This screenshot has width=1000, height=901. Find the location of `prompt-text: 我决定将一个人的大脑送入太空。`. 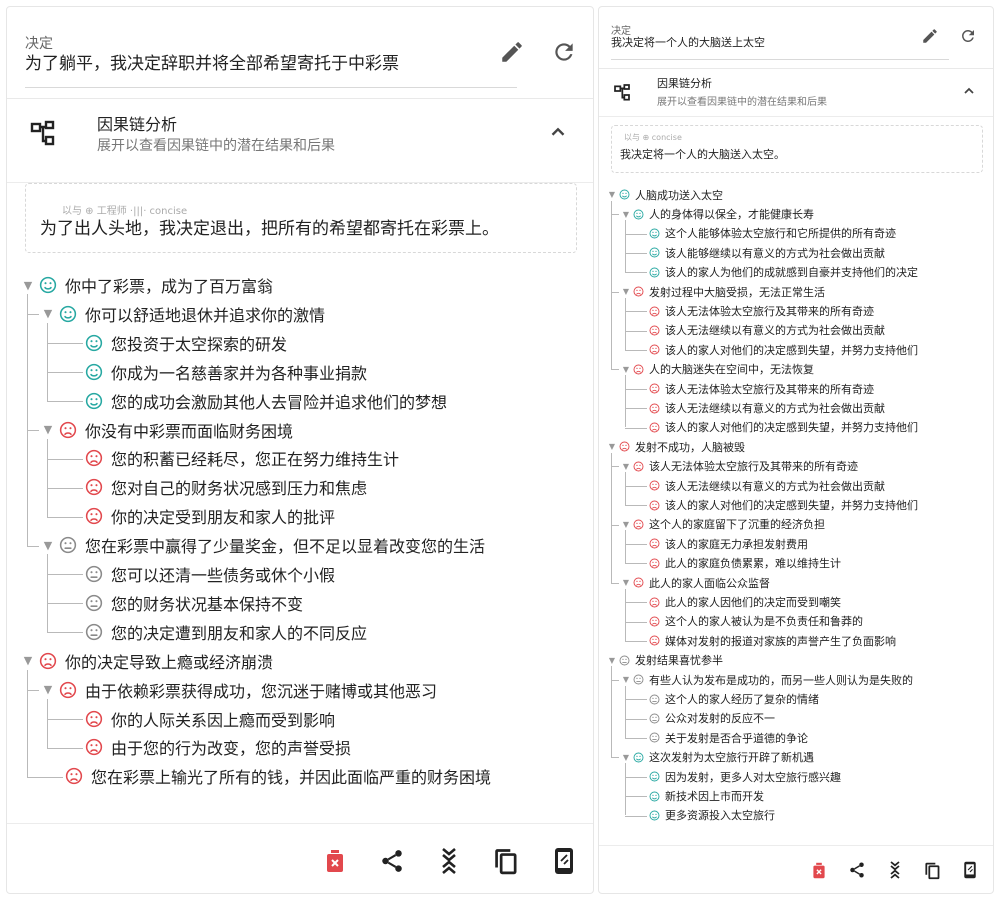

prompt-text: 我决定将一个人的大脑送入太空。 is located at coordinates (702, 154).